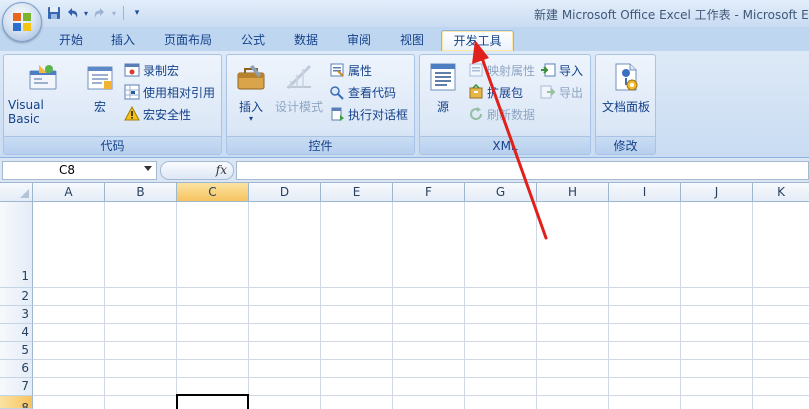 This screenshot has height=409, width=809. I want to click on expansion-packs-button: 扩展包, so click(495, 92).